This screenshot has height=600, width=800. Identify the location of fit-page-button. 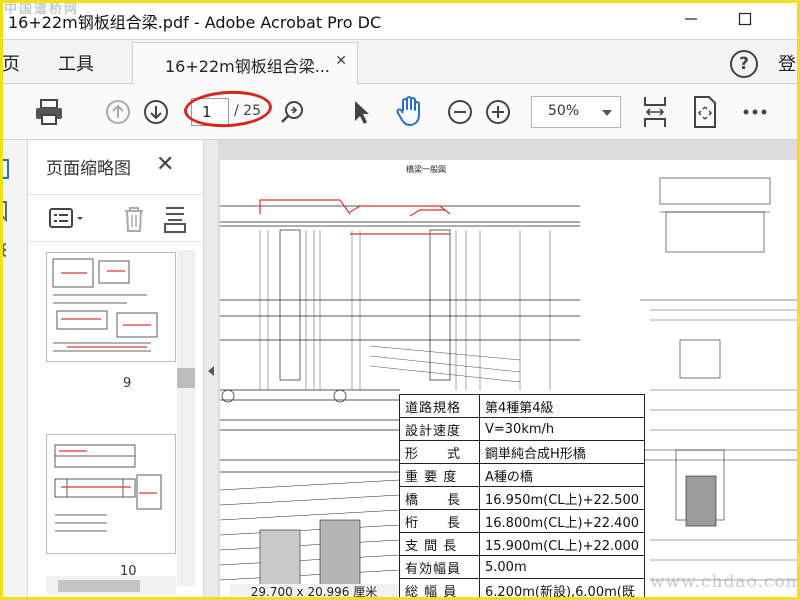
(655, 112).